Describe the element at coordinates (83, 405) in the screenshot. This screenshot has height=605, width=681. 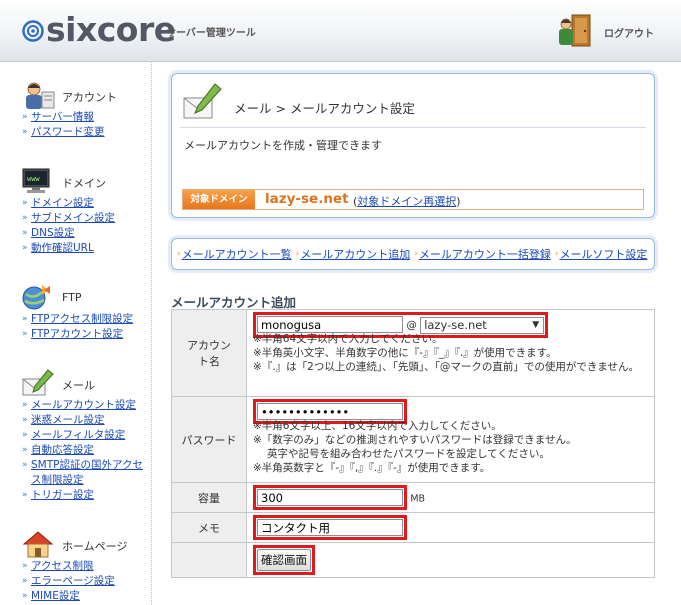
I see `sidebar-link: メールアカウント設定` at that location.